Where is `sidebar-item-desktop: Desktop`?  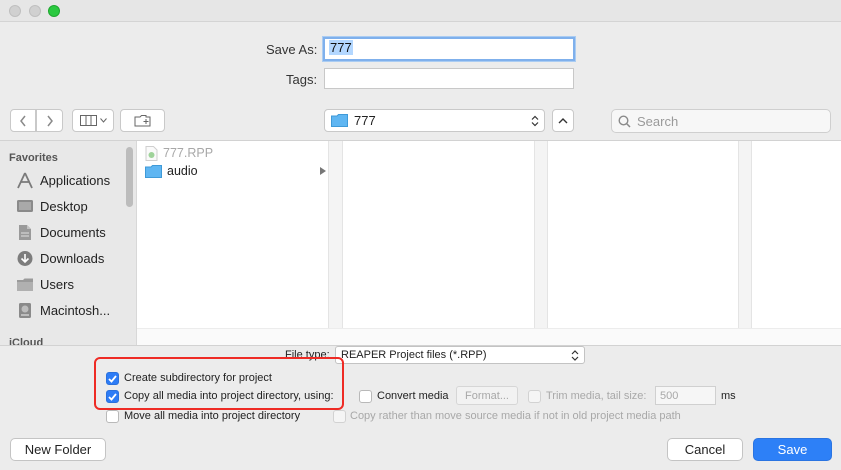
sidebar-item-desktop: Desktop is located at coordinates (52, 206).